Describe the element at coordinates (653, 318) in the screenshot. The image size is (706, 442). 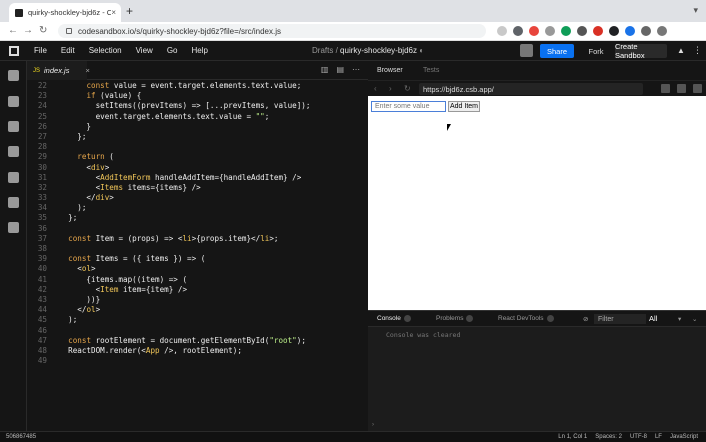
I see `level-select: All` at that location.